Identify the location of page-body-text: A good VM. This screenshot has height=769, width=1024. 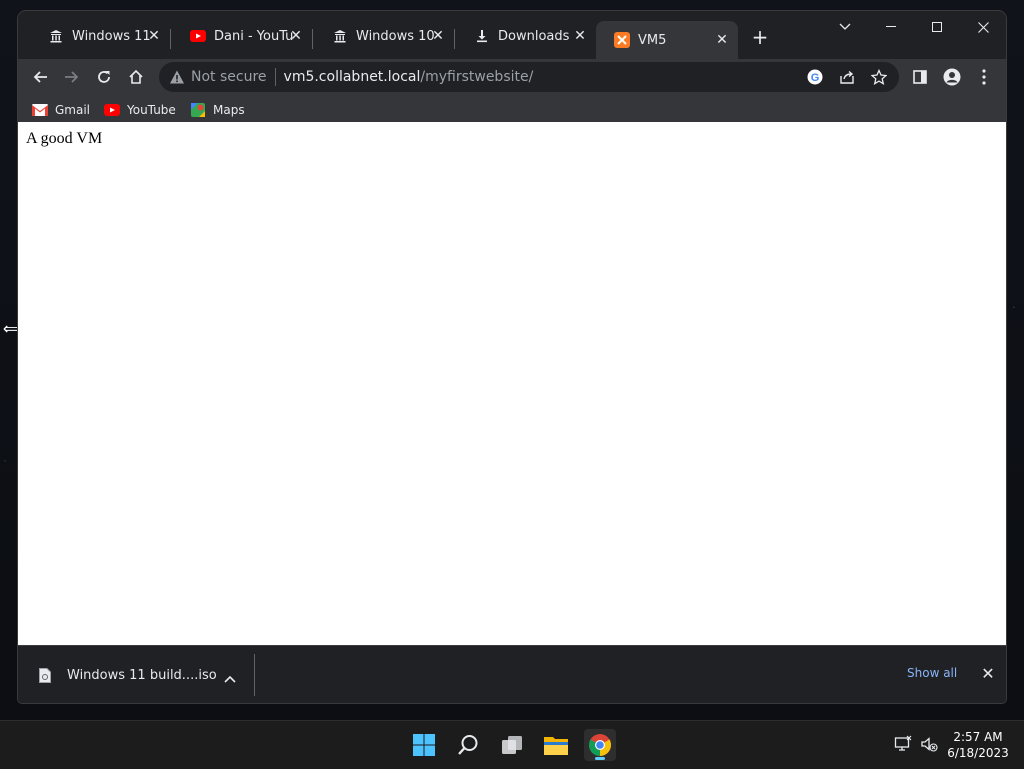
(64, 138).